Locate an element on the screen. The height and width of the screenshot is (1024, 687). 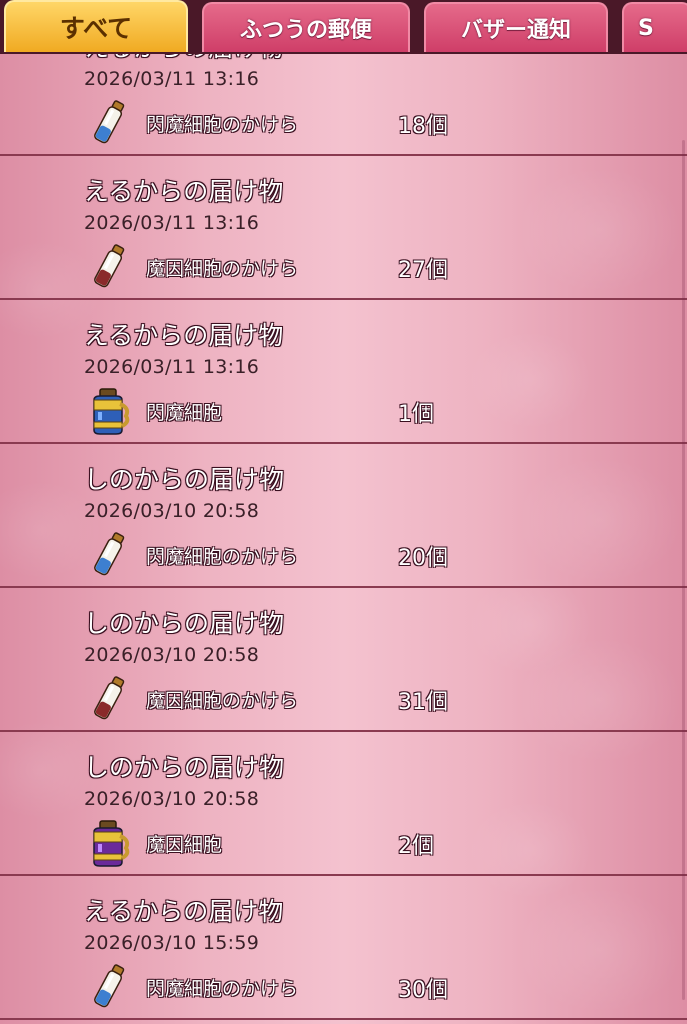
blue-jar-icon is located at coordinates (111, 411).